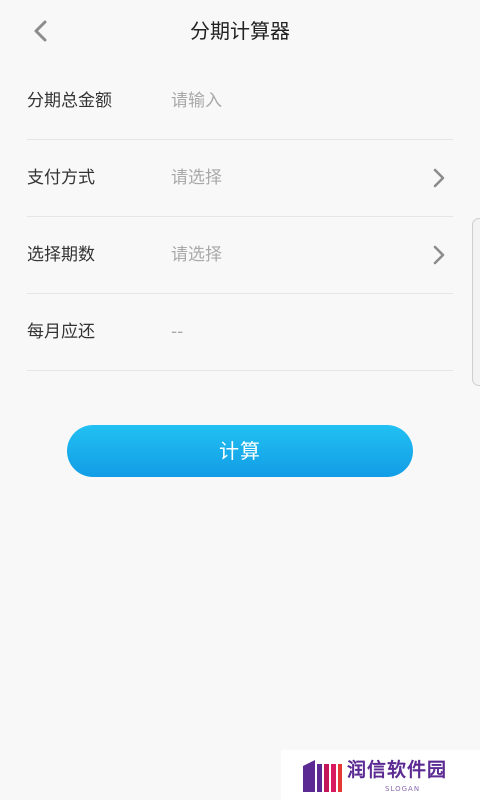 This screenshot has height=800, width=480. What do you see at coordinates (61, 255) in the screenshot?
I see `installment-count-label: 选择期数` at bounding box center [61, 255].